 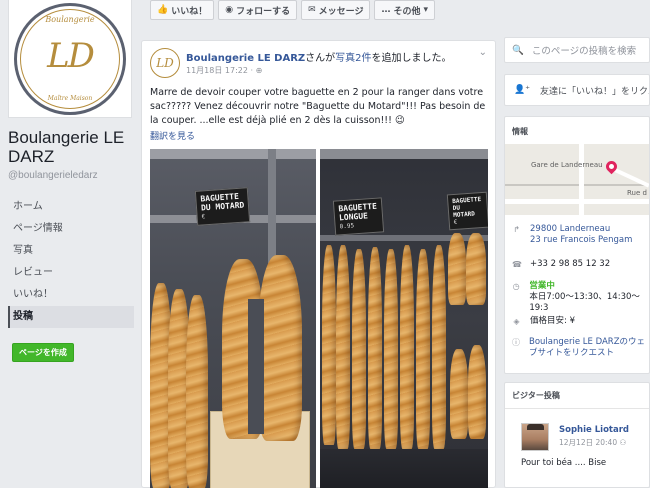 What do you see at coordinates (467, 211) in the screenshot?
I see `baguette-motard-sign-2: BAGUETTE DU MOTARD €` at bounding box center [467, 211].